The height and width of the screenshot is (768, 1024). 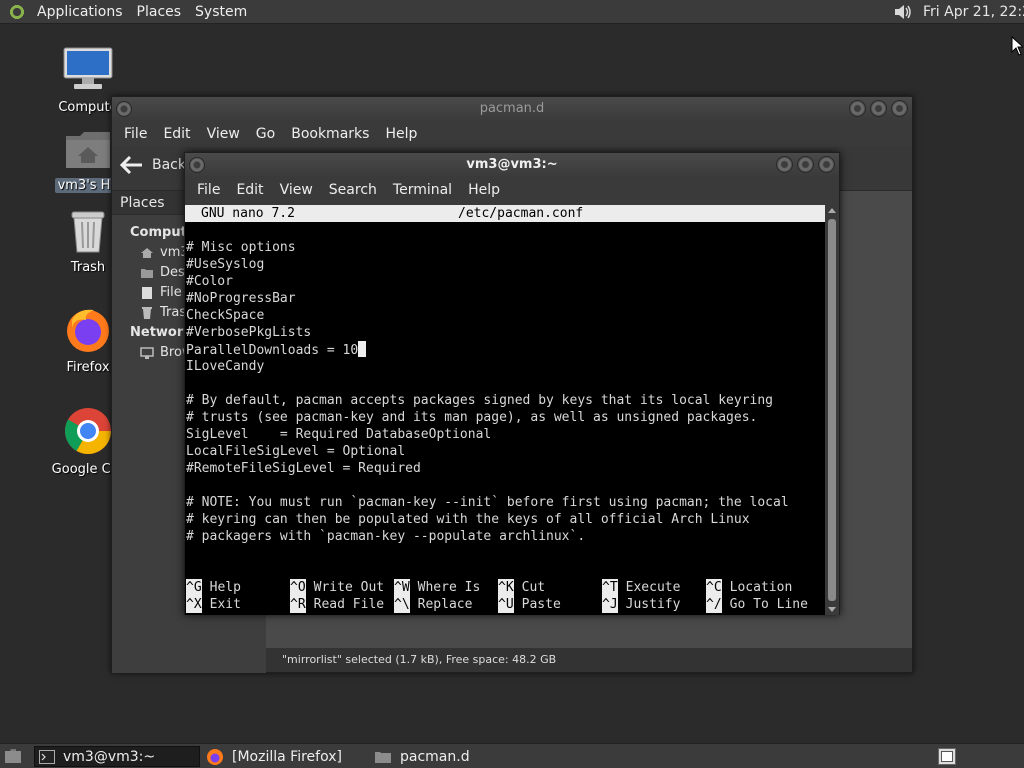 I want to click on shortcut-where-is: ^W Where Is, so click(x=437, y=587).